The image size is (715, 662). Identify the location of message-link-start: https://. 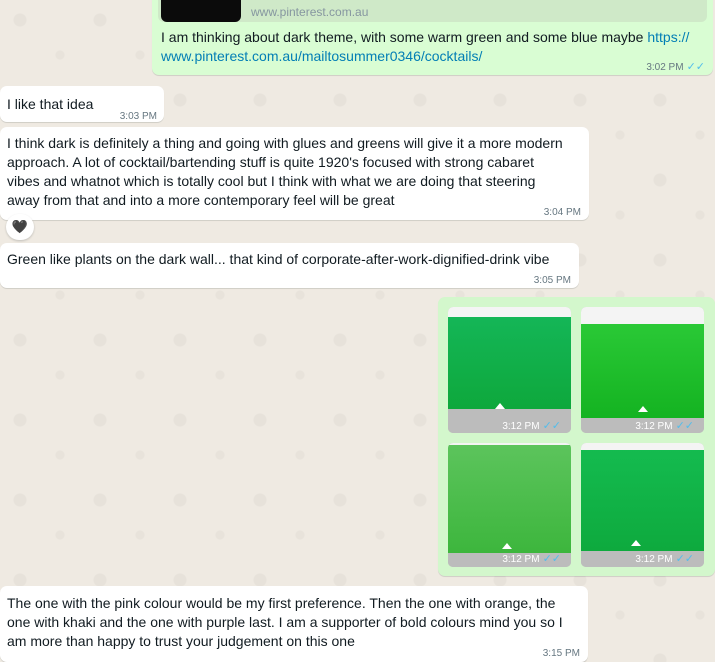
(668, 37).